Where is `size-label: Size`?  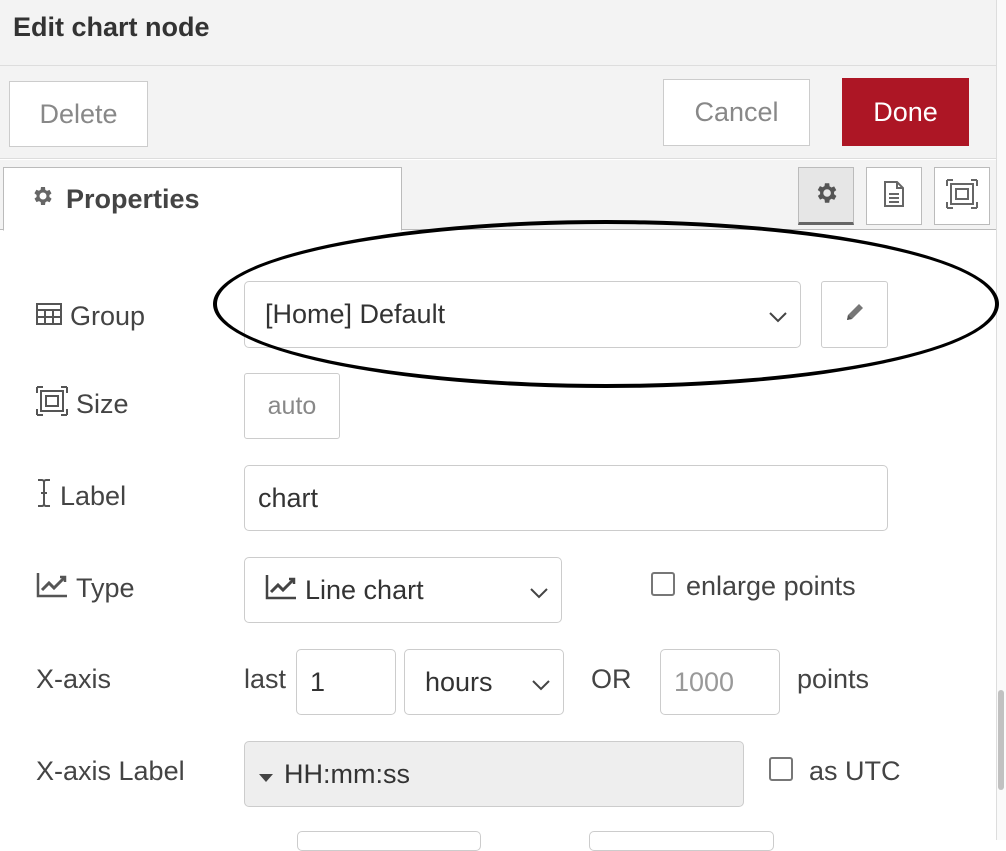
size-label: Size is located at coordinates (82, 404).